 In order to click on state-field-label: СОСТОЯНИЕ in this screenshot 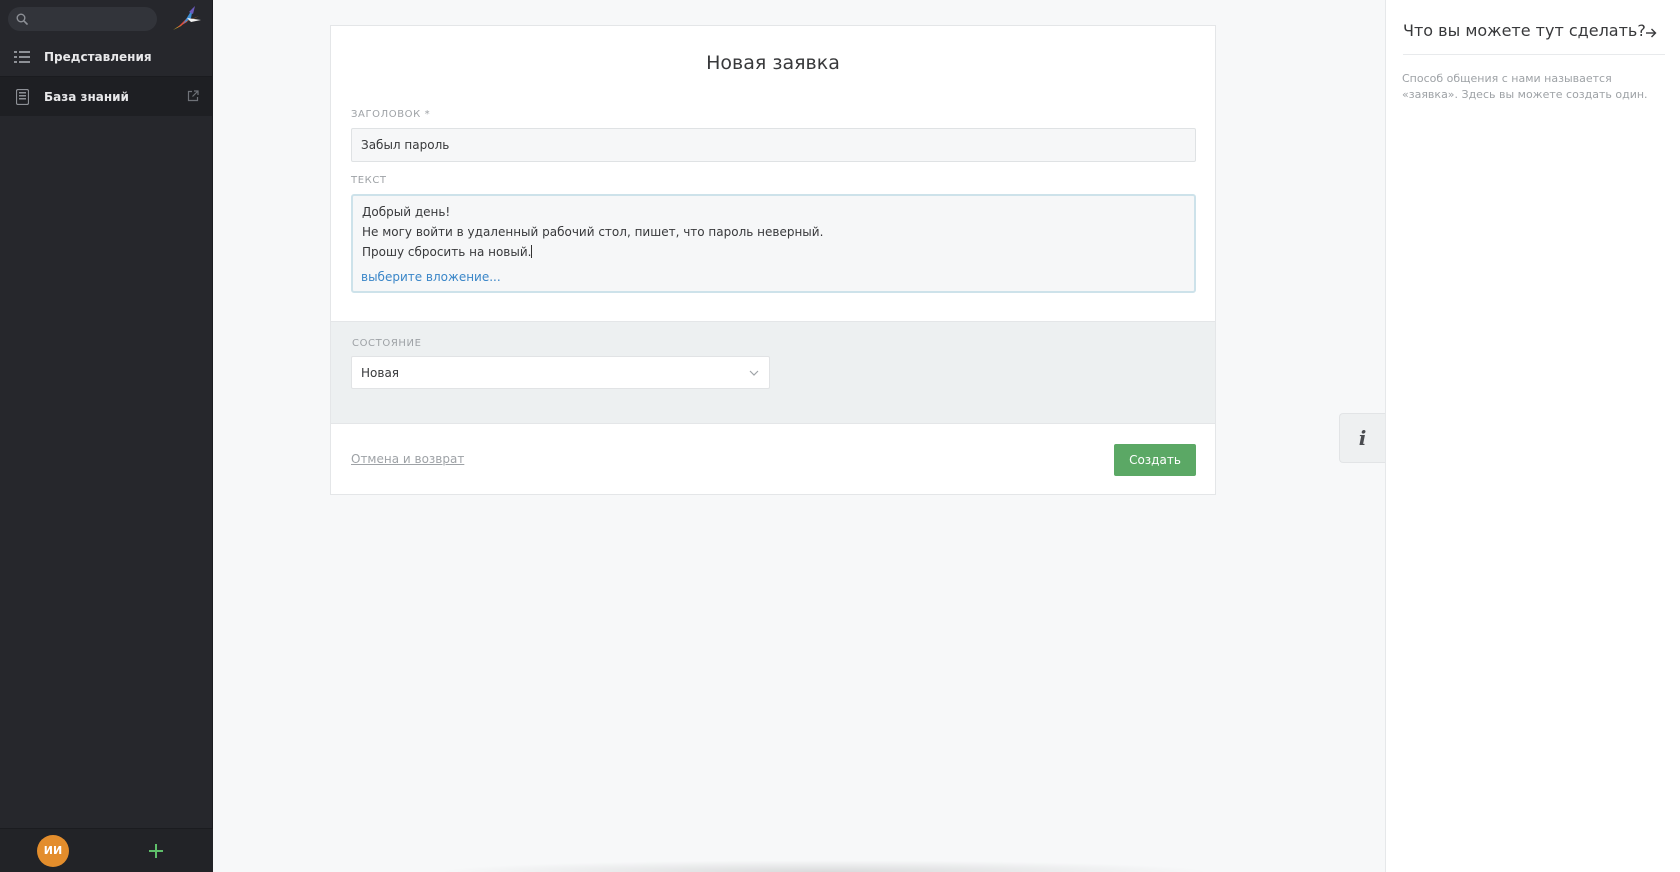, I will do `click(387, 343)`.